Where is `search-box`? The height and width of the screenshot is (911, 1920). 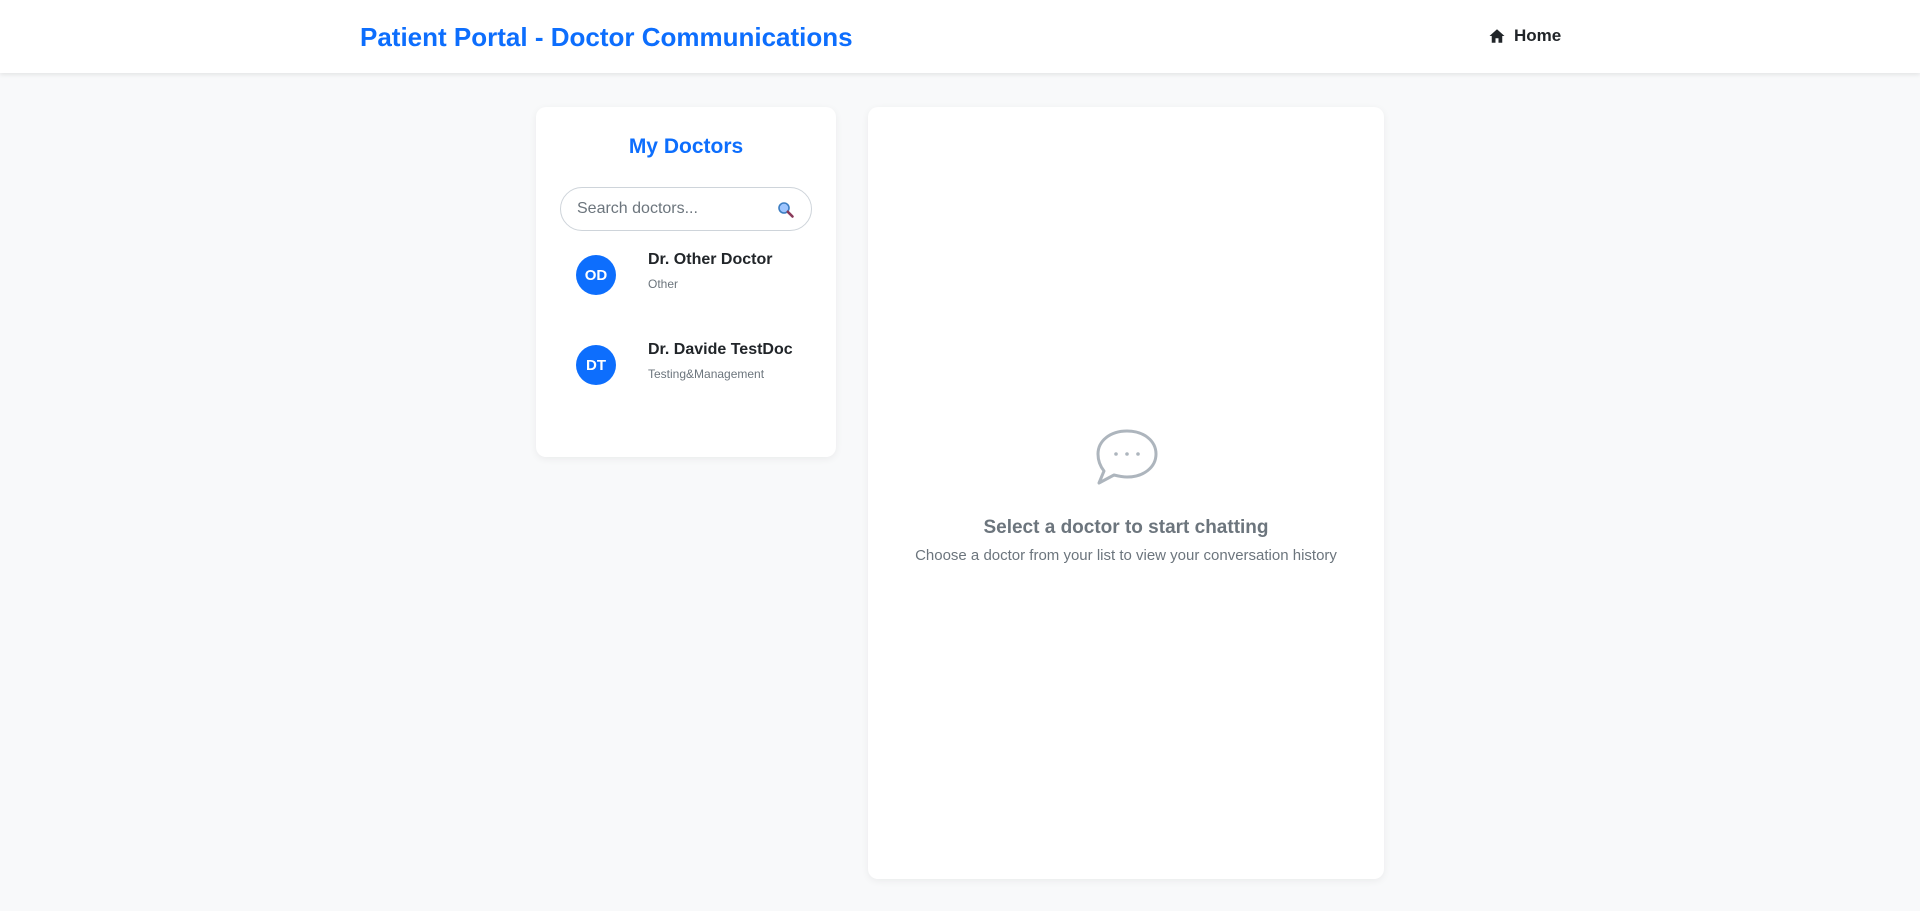
search-box is located at coordinates (686, 209).